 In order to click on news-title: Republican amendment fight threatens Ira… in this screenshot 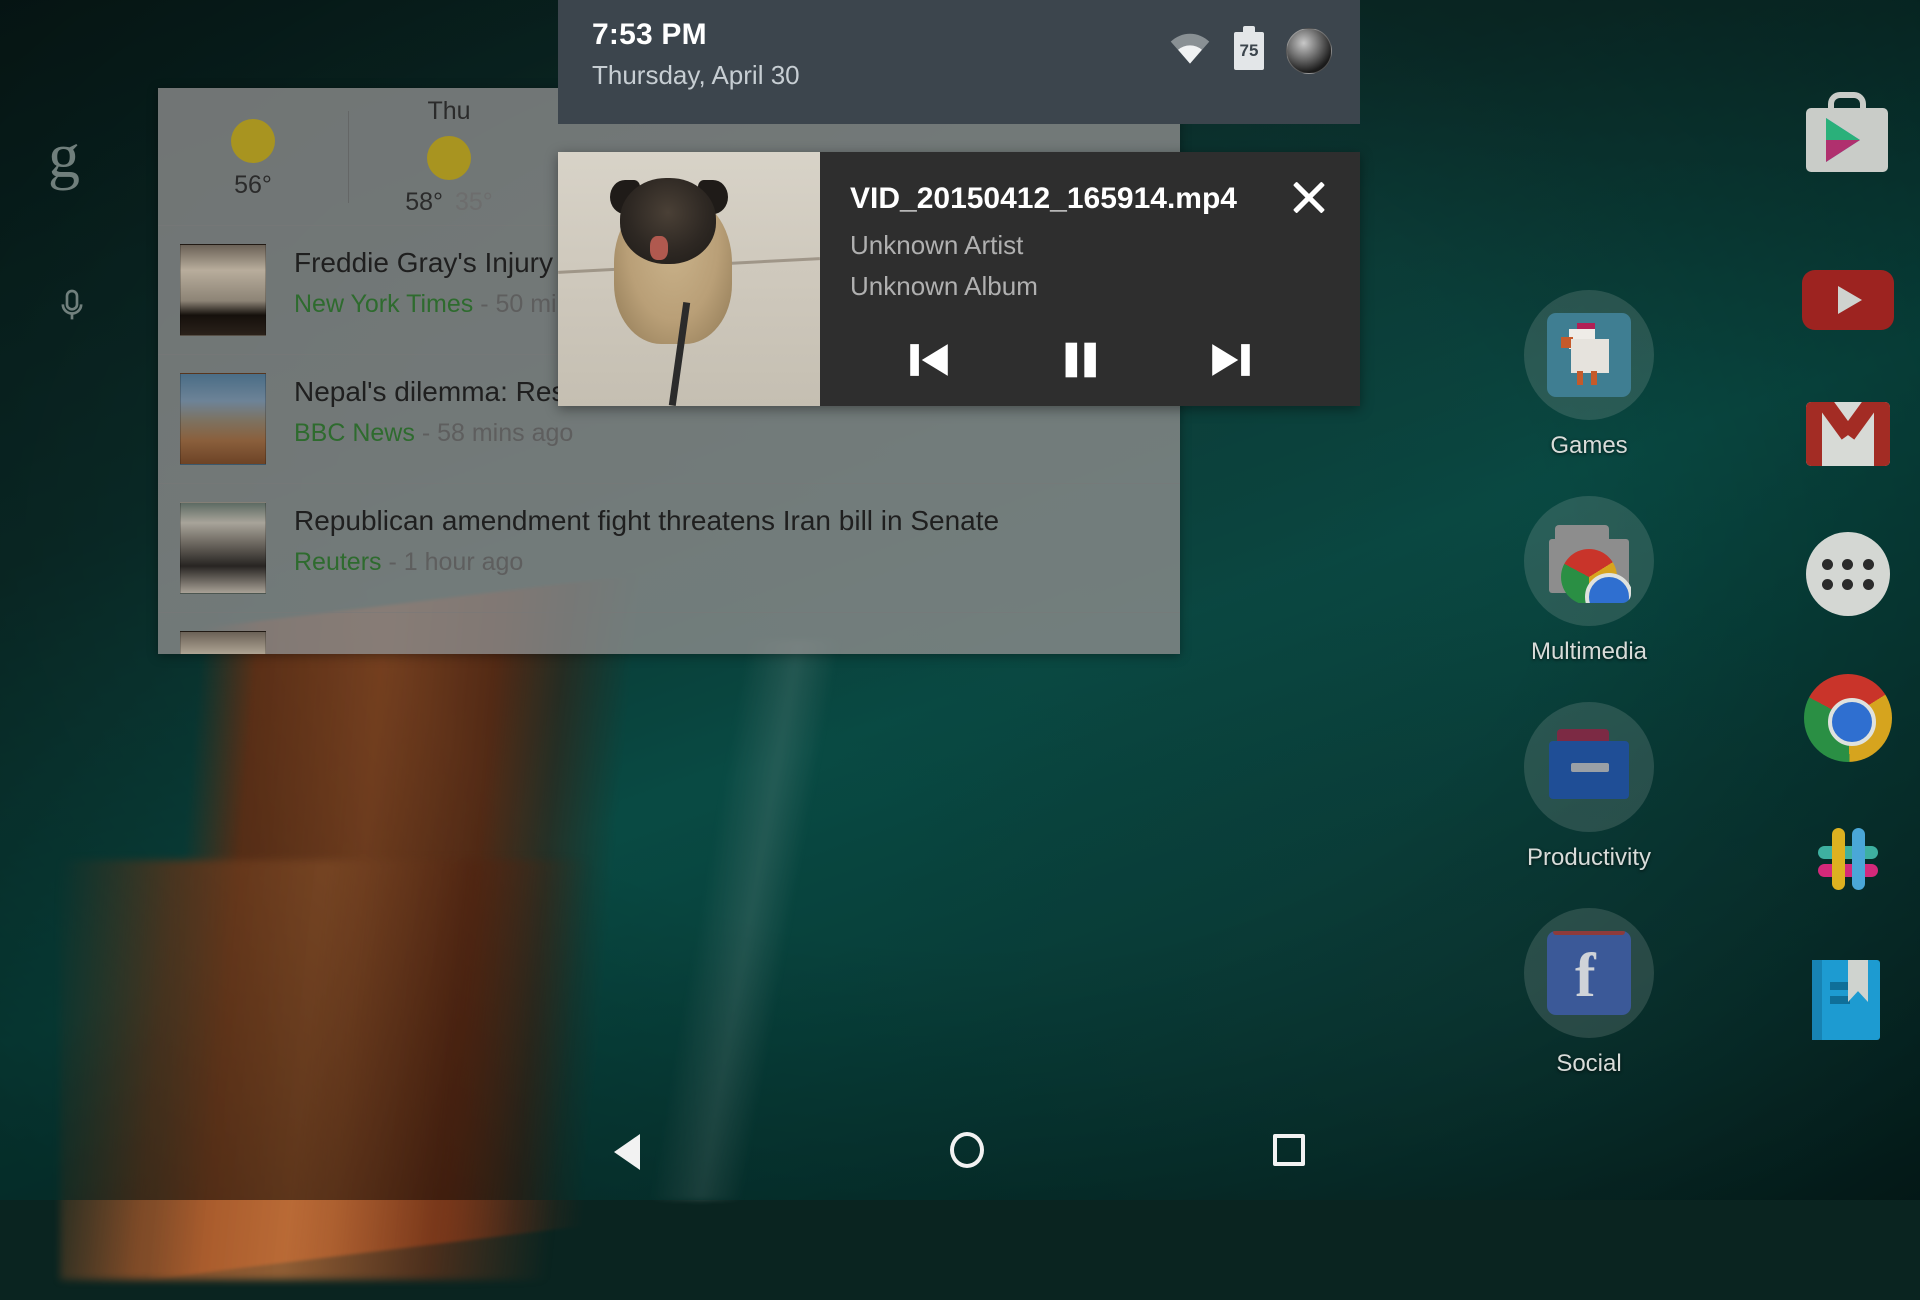, I will do `click(646, 521)`.